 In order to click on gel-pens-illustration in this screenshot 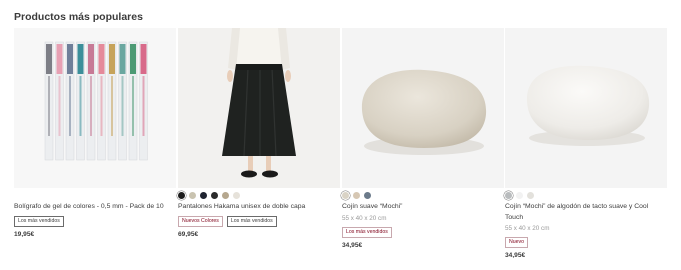, I will do `click(95, 108)`.